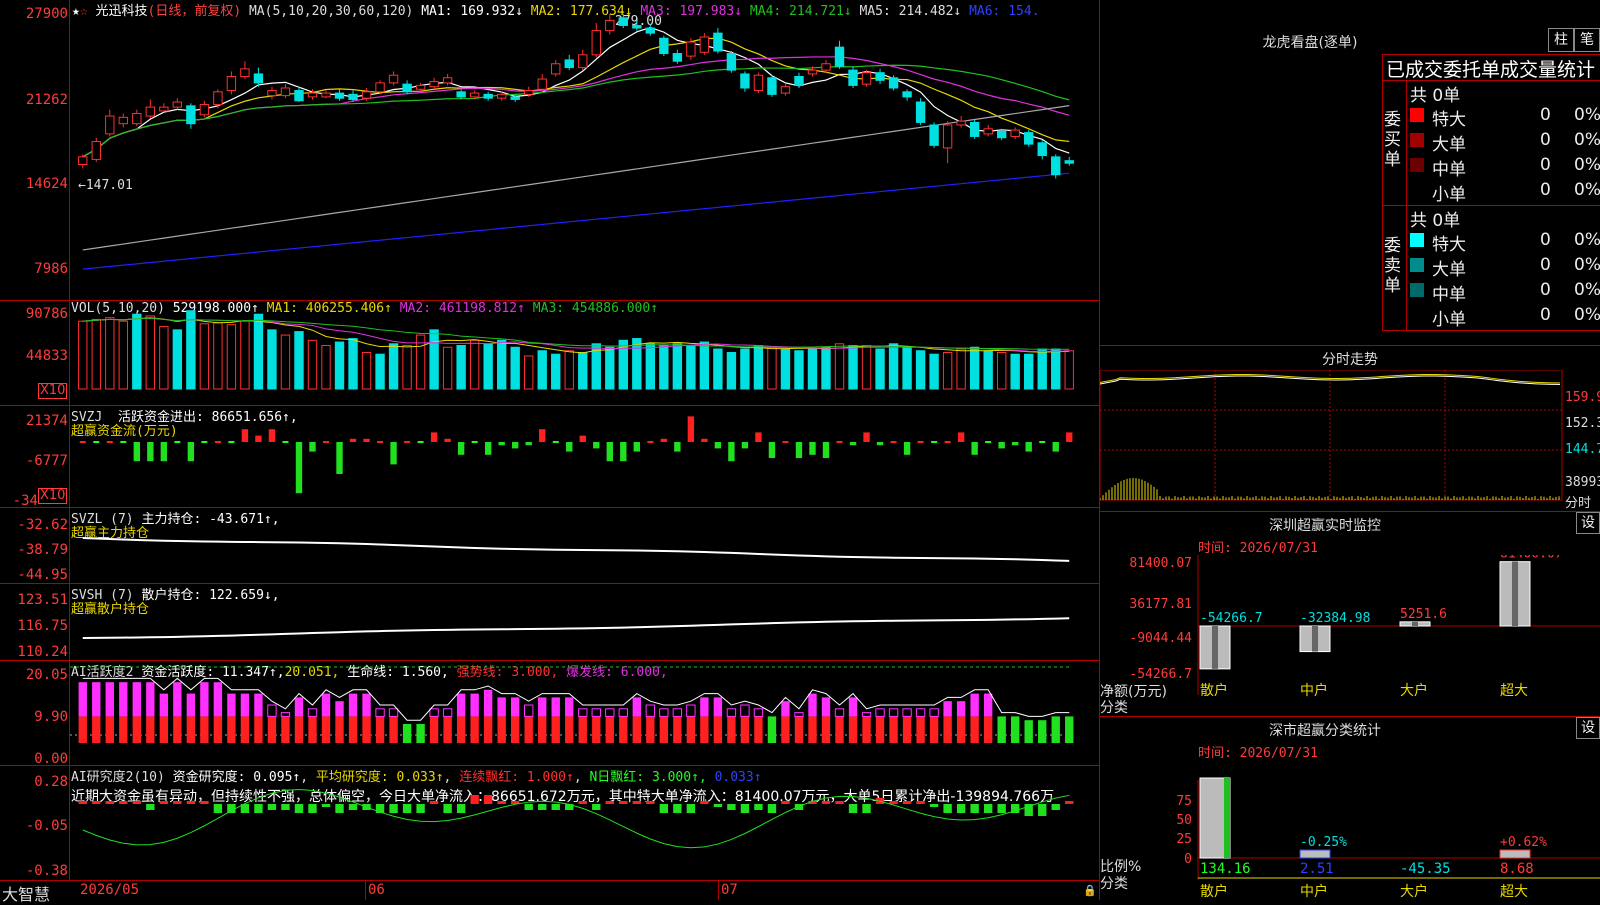 The width and height of the screenshot is (1600, 905). Describe the element at coordinates (1588, 523) in the screenshot. I see `monitor-settings-button: 设` at that location.